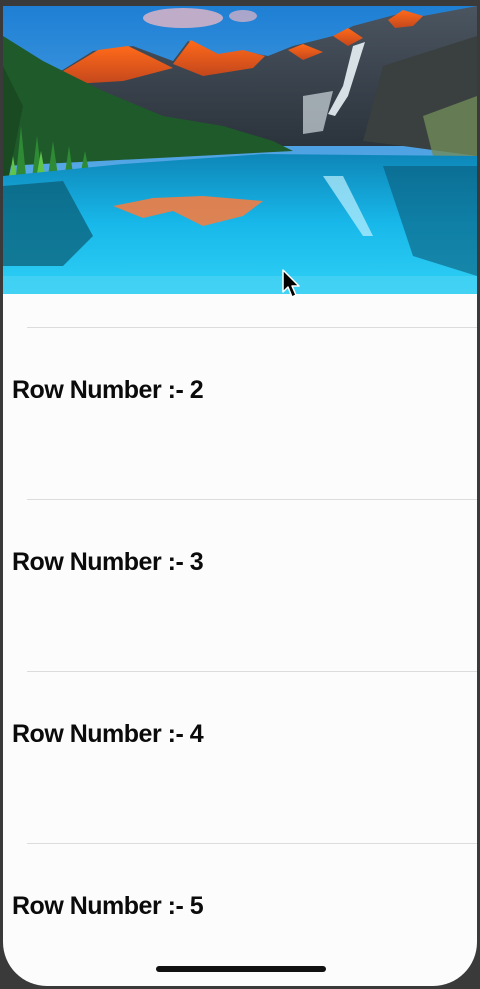 The image size is (480, 989). Describe the element at coordinates (108, 734) in the screenshot. I see `row-label: Row Number :- 4` at that location.